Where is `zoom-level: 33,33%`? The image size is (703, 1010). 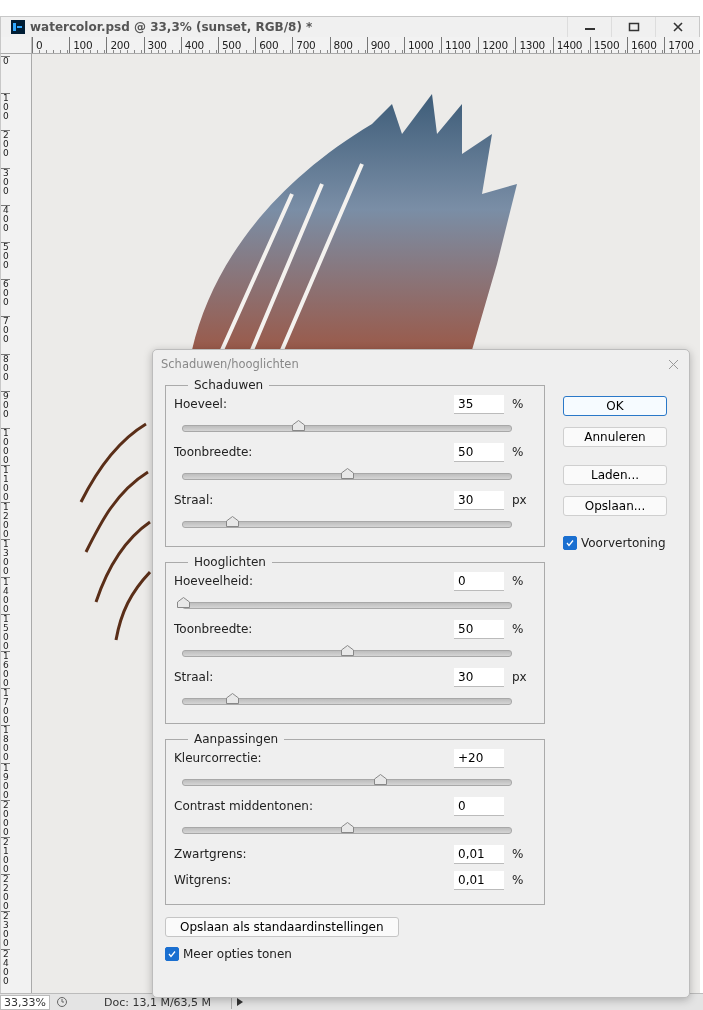
zoom-level: 33,33% is located at coordinates (25, 1002).